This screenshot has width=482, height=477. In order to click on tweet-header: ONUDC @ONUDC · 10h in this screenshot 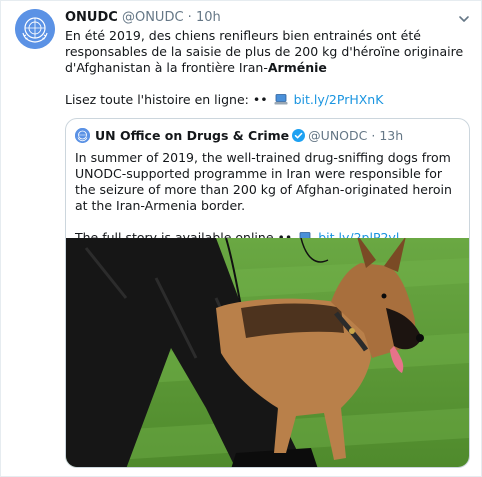, I will do `click(143, 17)`.